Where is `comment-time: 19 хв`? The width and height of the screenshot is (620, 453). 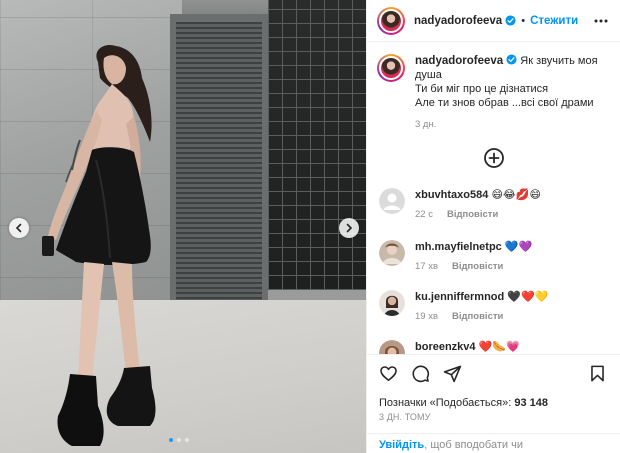
comment-time: 19 хв is located at coordinates (427, 316).